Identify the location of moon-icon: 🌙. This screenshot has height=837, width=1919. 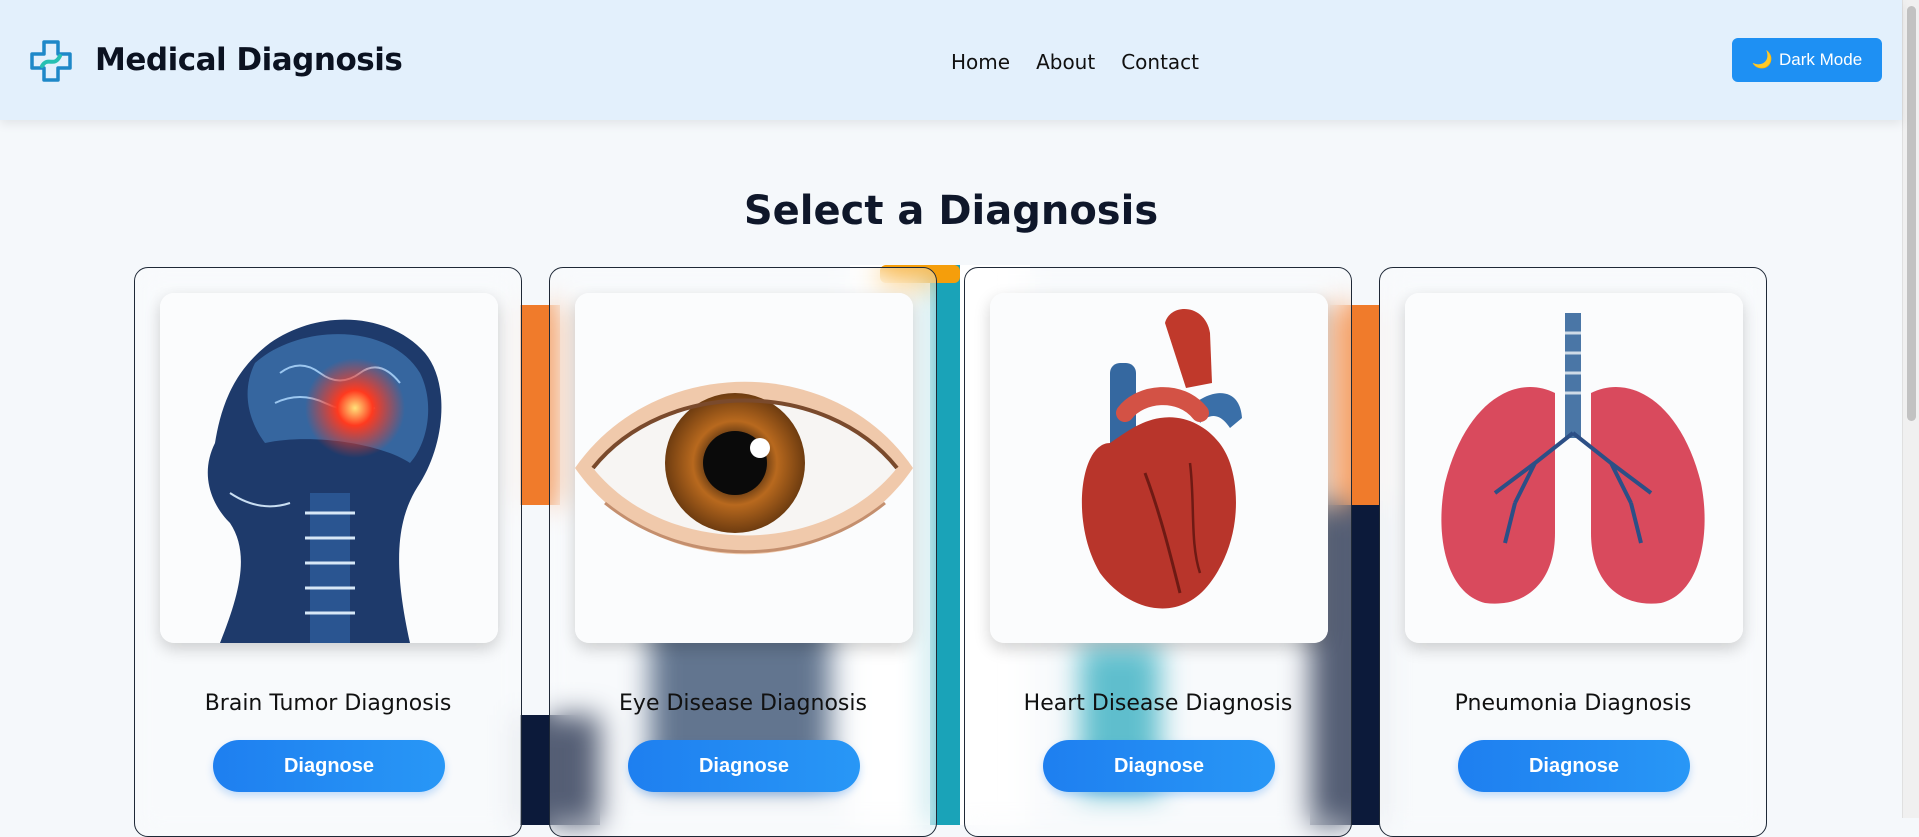
(1762, 59).